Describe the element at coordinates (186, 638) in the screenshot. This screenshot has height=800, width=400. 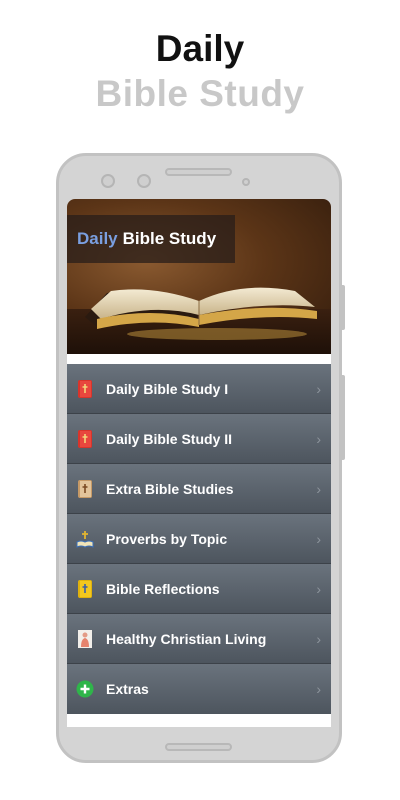
I see `menu-item-label: Healthy Christian Living` at that location.